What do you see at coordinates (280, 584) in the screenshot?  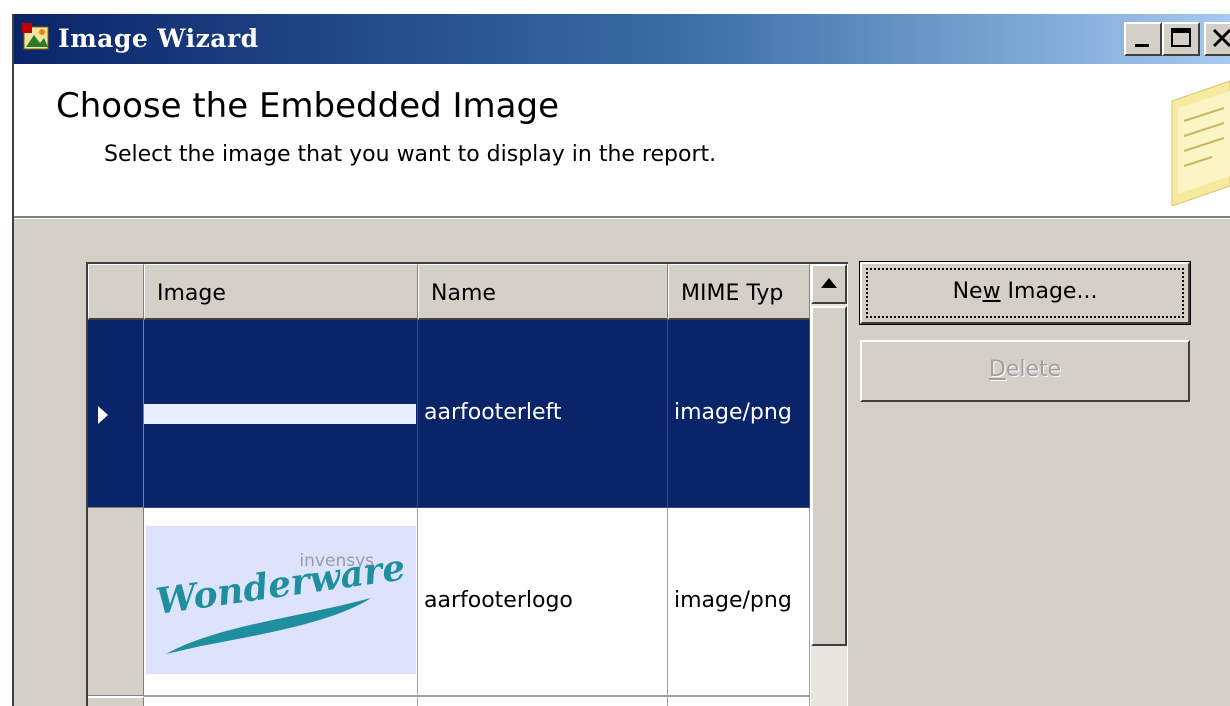 I see `logo-main-text: Wonderware` at bounding box center [280, 584].